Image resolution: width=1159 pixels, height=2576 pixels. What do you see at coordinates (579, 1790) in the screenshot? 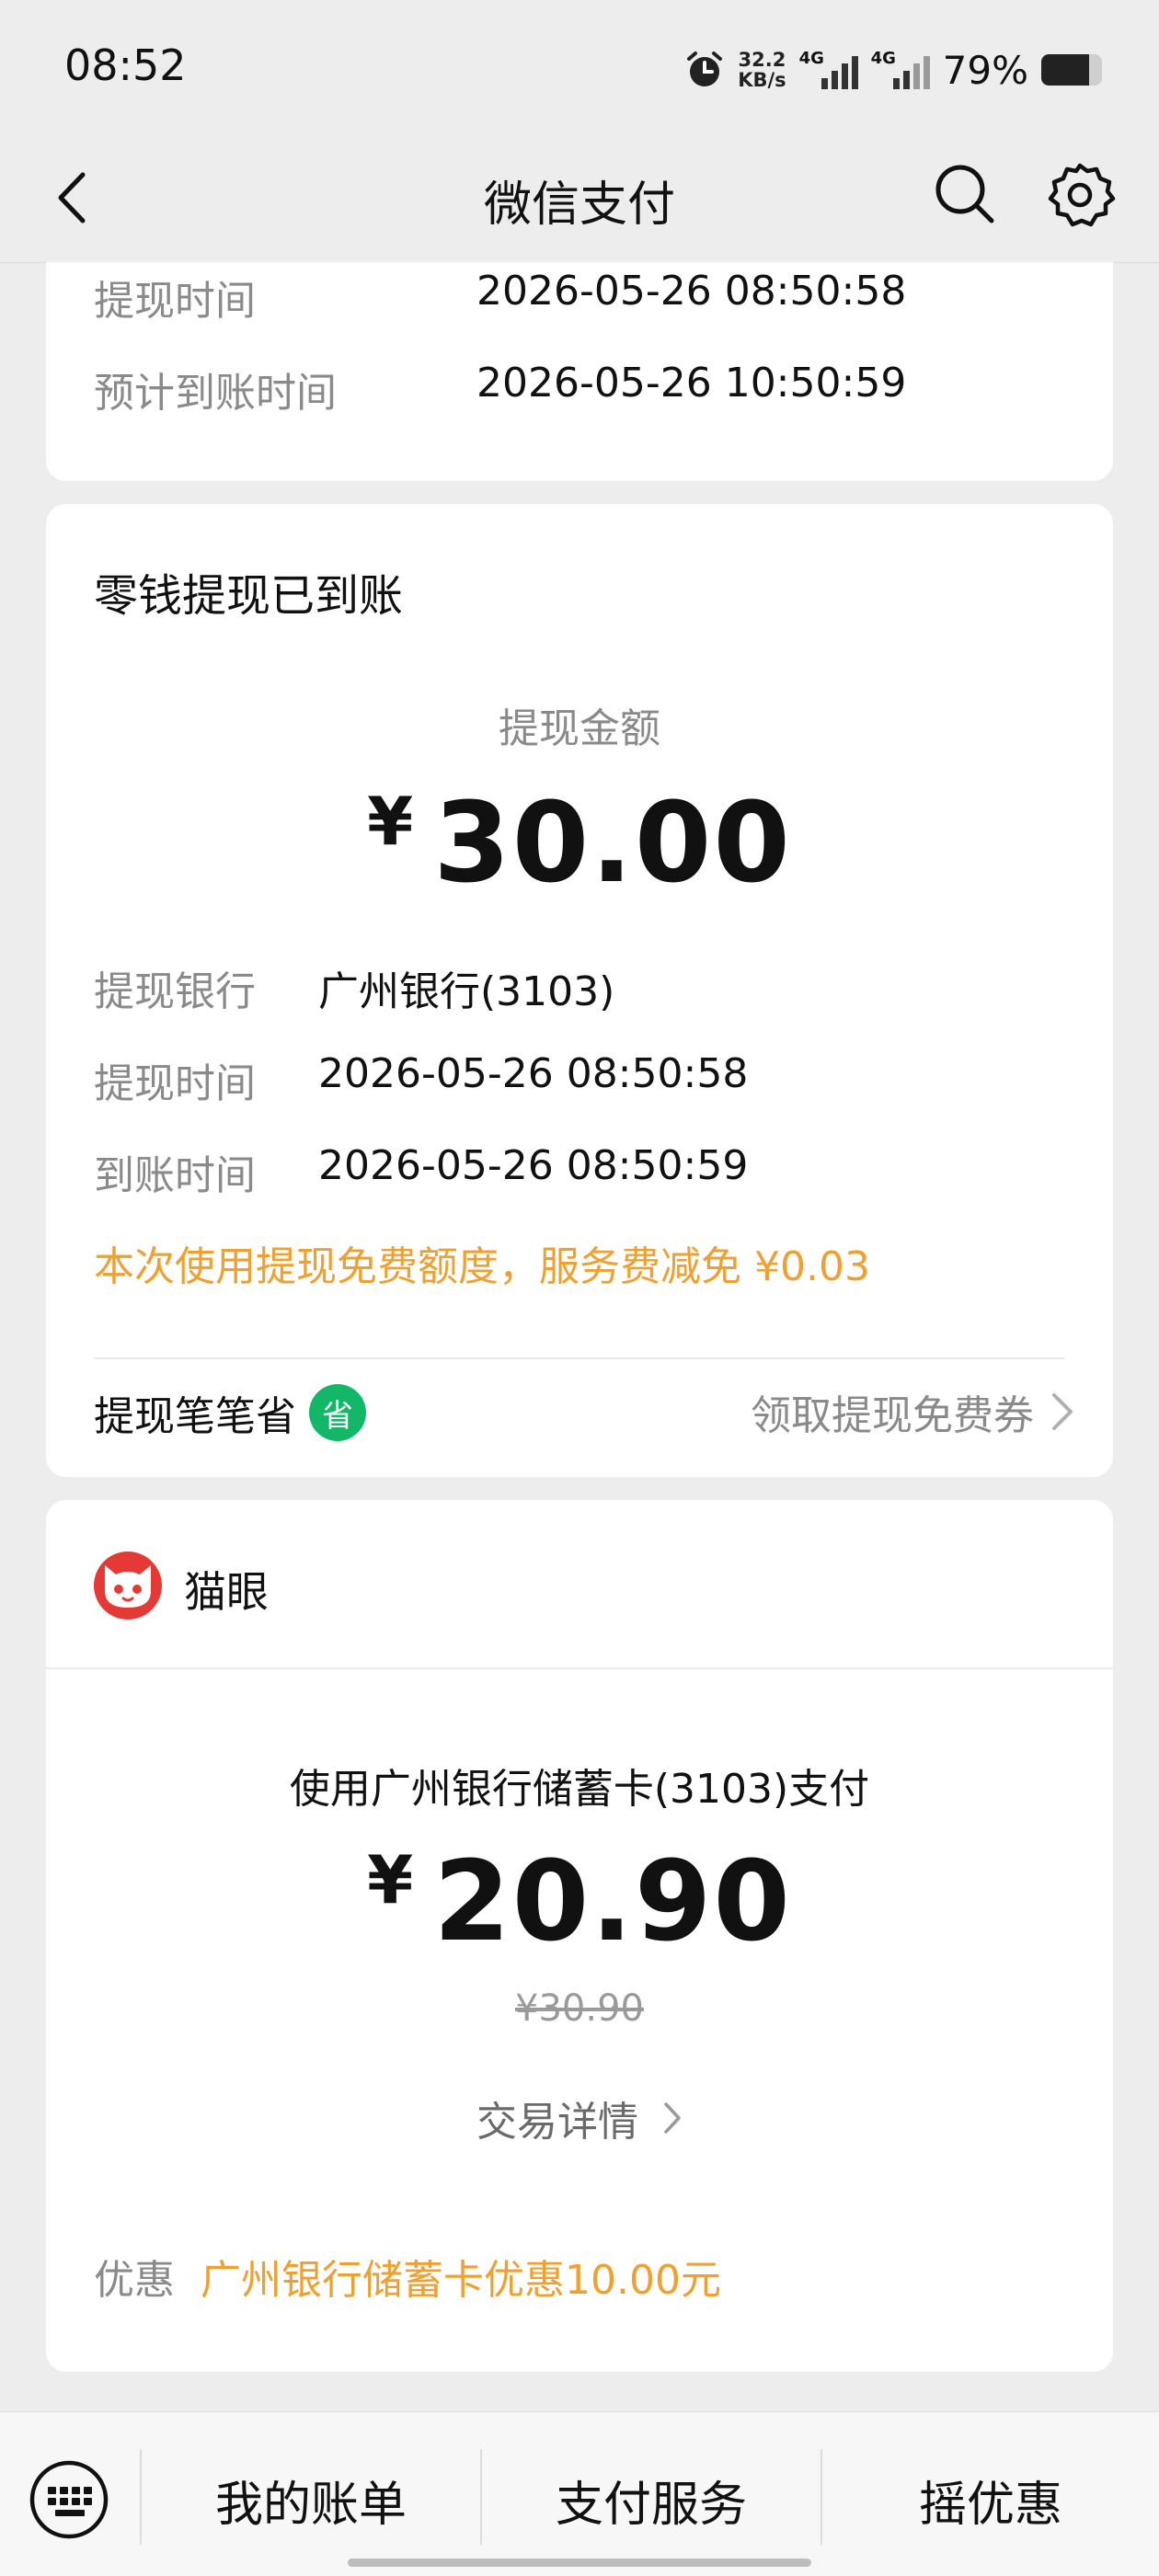
I see `payment-method: 使用广州银行储蓄卡(3103)支付` at bounding box center [579, 1790].